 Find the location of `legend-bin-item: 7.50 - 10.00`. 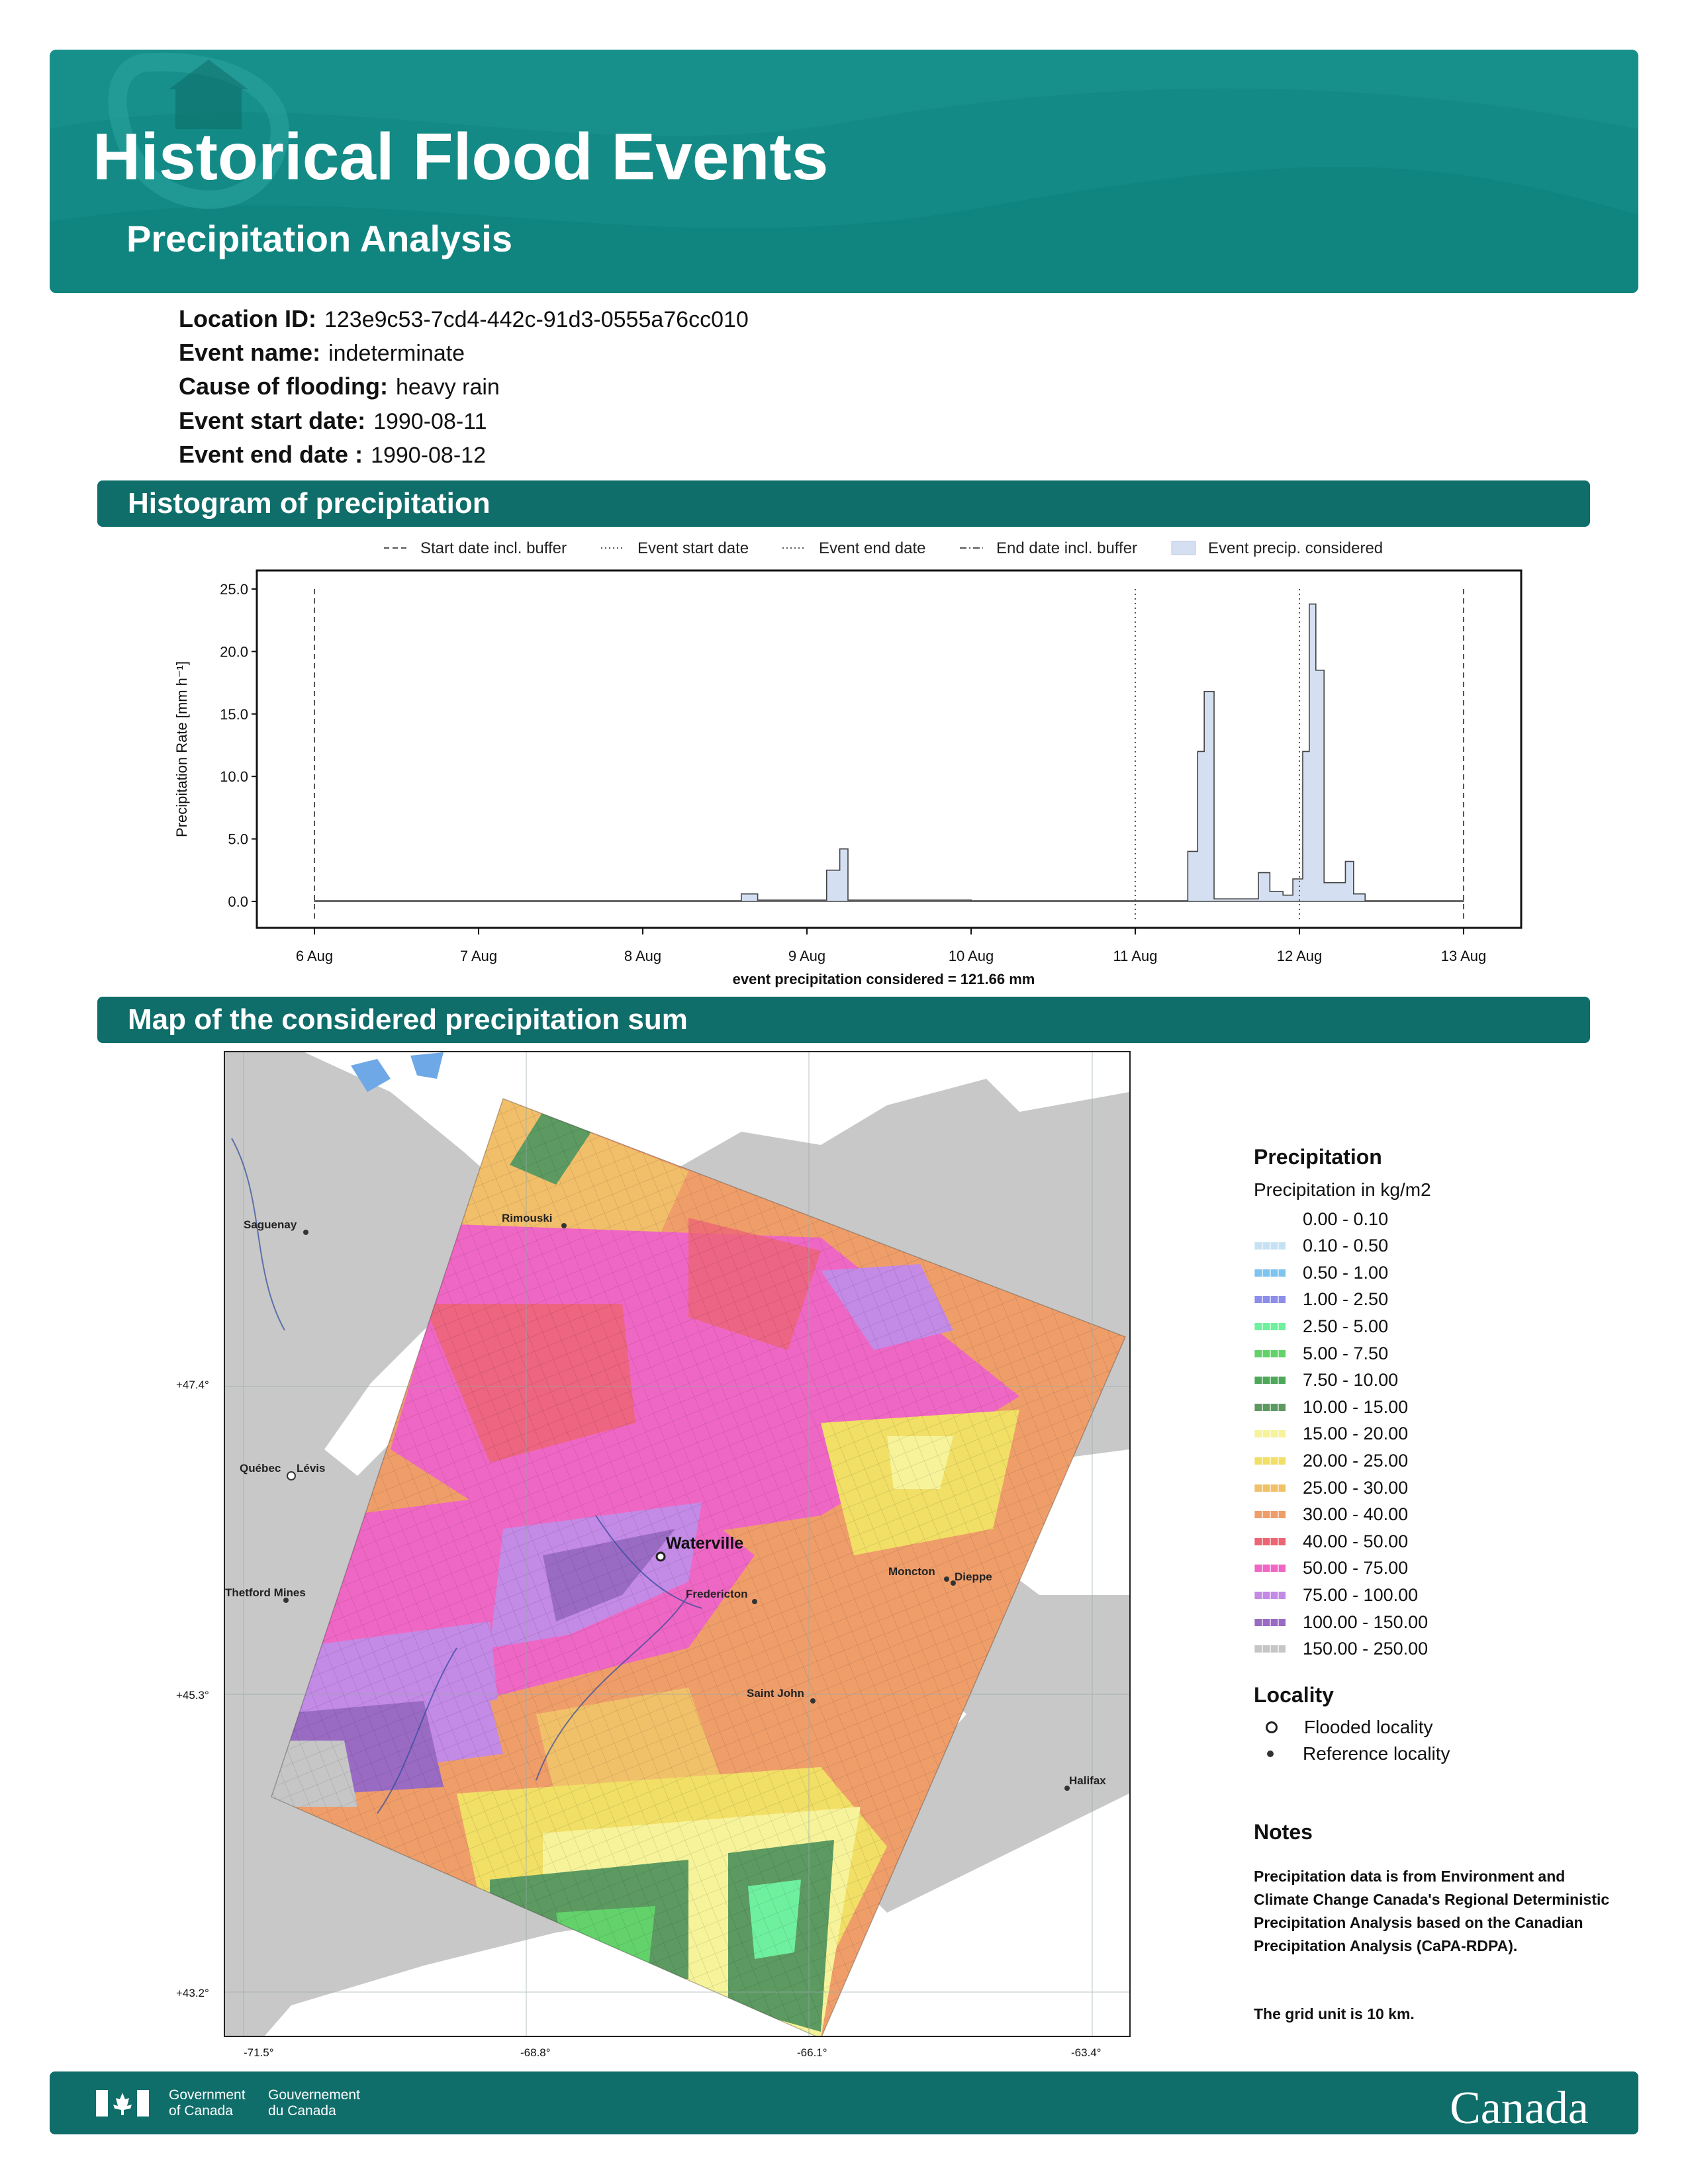

legend-bin-item: 7.50 - 10.00 is located at coordinates (1326, 1380).